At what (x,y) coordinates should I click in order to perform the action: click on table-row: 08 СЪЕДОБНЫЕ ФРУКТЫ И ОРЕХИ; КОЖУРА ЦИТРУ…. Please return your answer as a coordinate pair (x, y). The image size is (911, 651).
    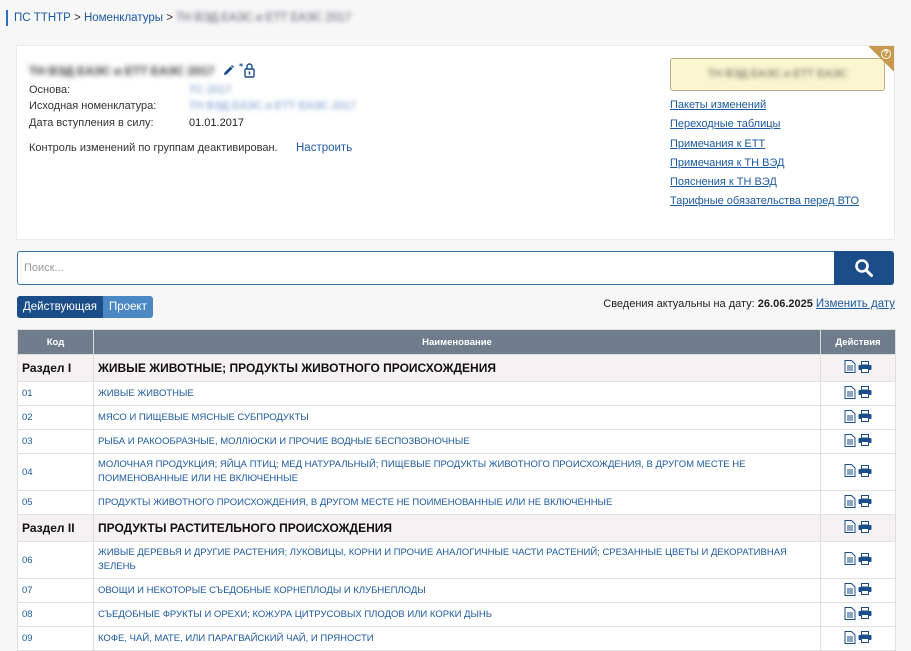
    Looking at the image, I should click on (456, 614).